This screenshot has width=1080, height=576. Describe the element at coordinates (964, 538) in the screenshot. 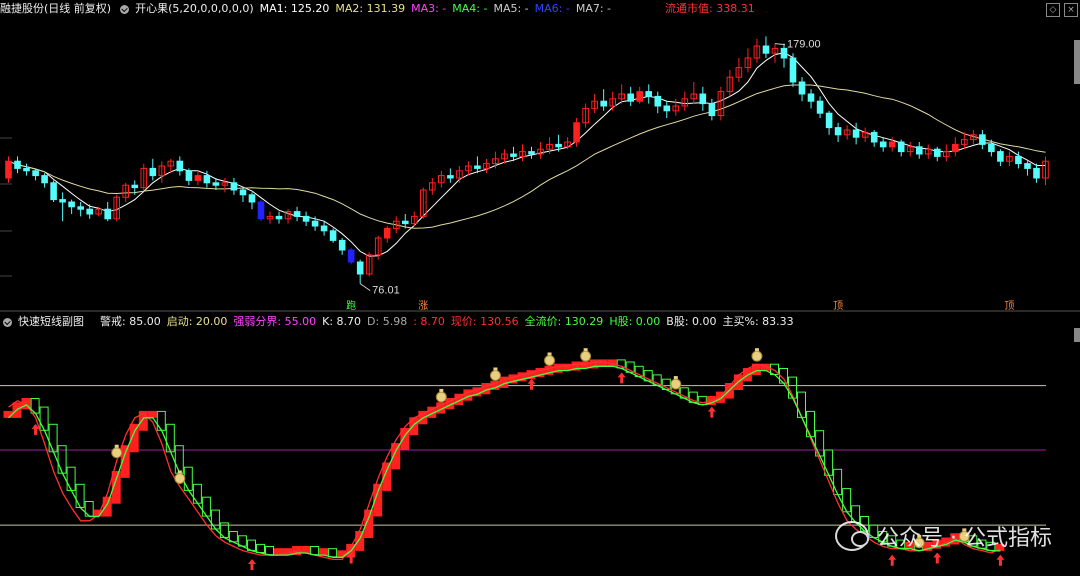

I see `watermark-text: 公众号 · 公式指标` at that location.